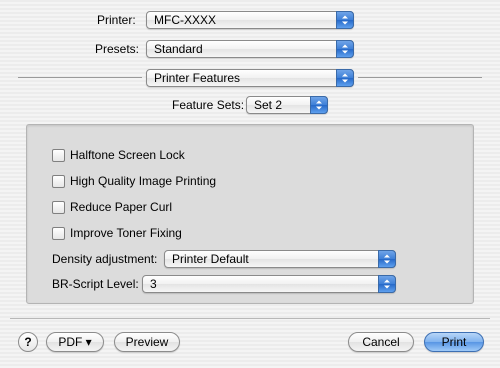  I want to click on preview-button: Preview, so click(147, 342).